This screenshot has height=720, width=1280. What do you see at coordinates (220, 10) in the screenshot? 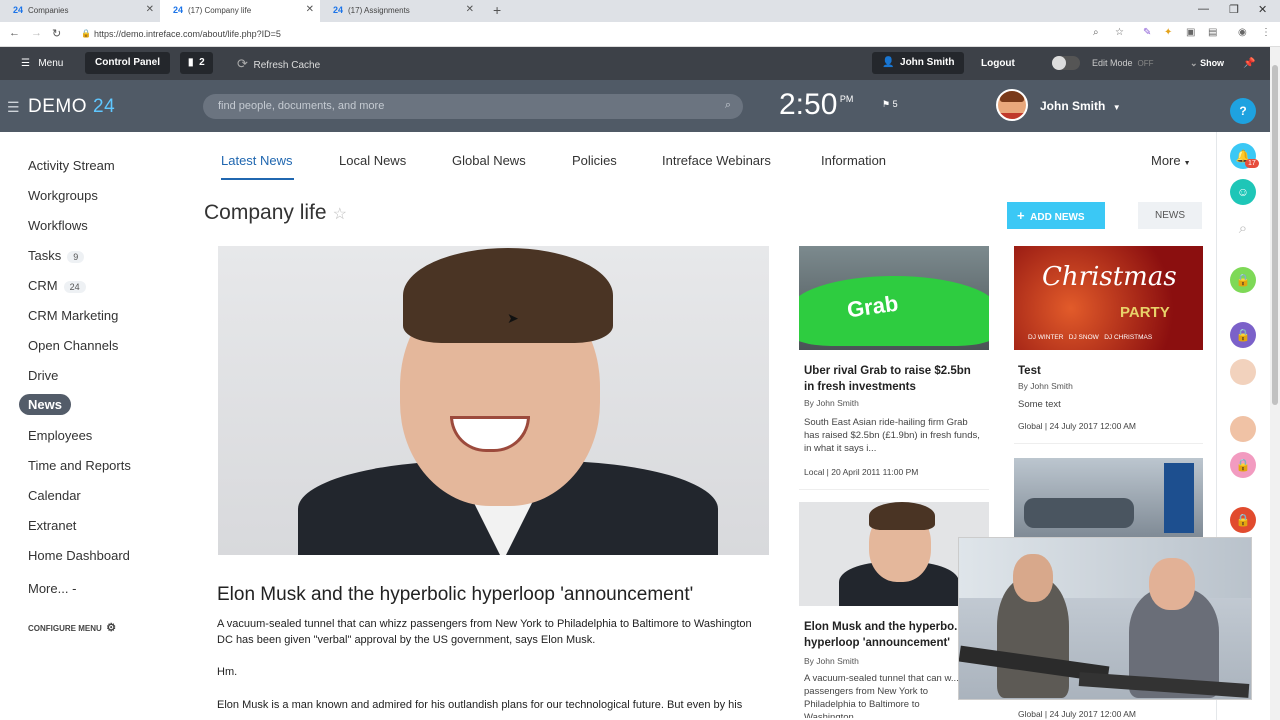
I see `tab-title: (17) Company life` at bounding box center [220, 10].